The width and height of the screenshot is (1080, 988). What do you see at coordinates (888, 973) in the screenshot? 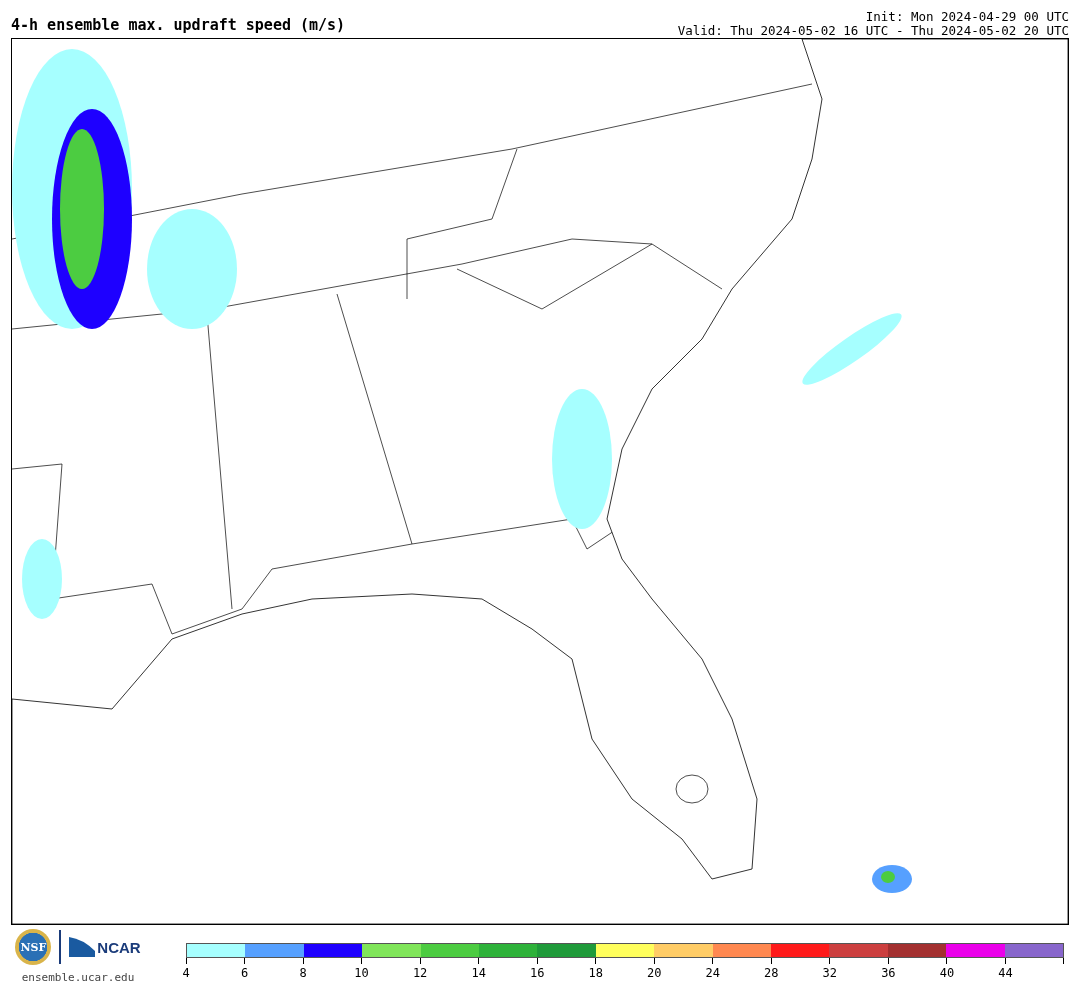
I see `tick-label: 36` at bounding box center [888, 973].